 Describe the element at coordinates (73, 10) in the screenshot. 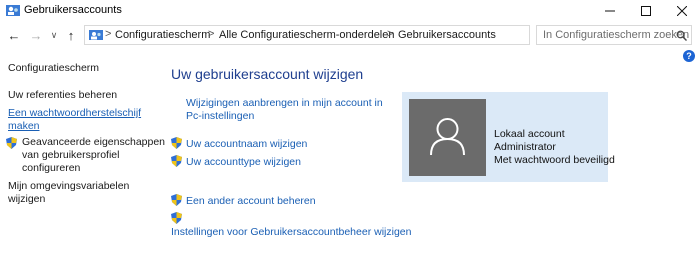

I see `window-title: Gebruikersaccounts` at that location.